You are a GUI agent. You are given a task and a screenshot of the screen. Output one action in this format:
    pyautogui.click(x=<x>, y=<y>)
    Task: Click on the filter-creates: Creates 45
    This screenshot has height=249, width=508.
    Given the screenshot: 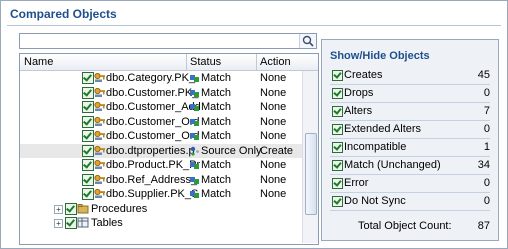 What is the action you would take?
    pyautogui.click(x=411, y=75)
    